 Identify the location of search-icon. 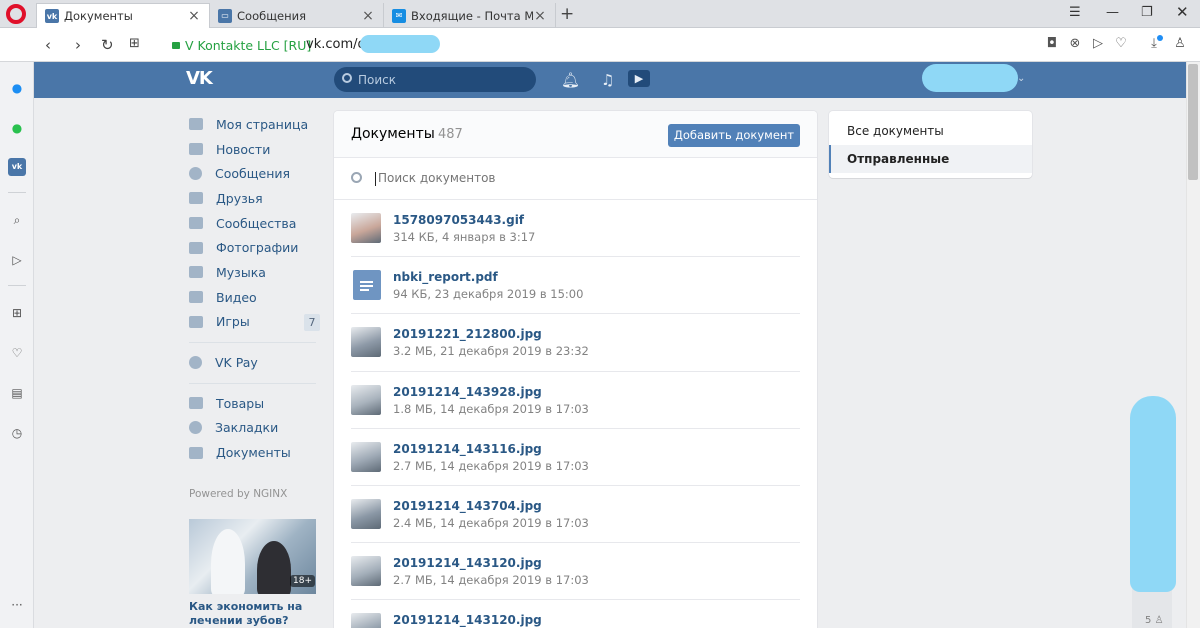
(356, 177).